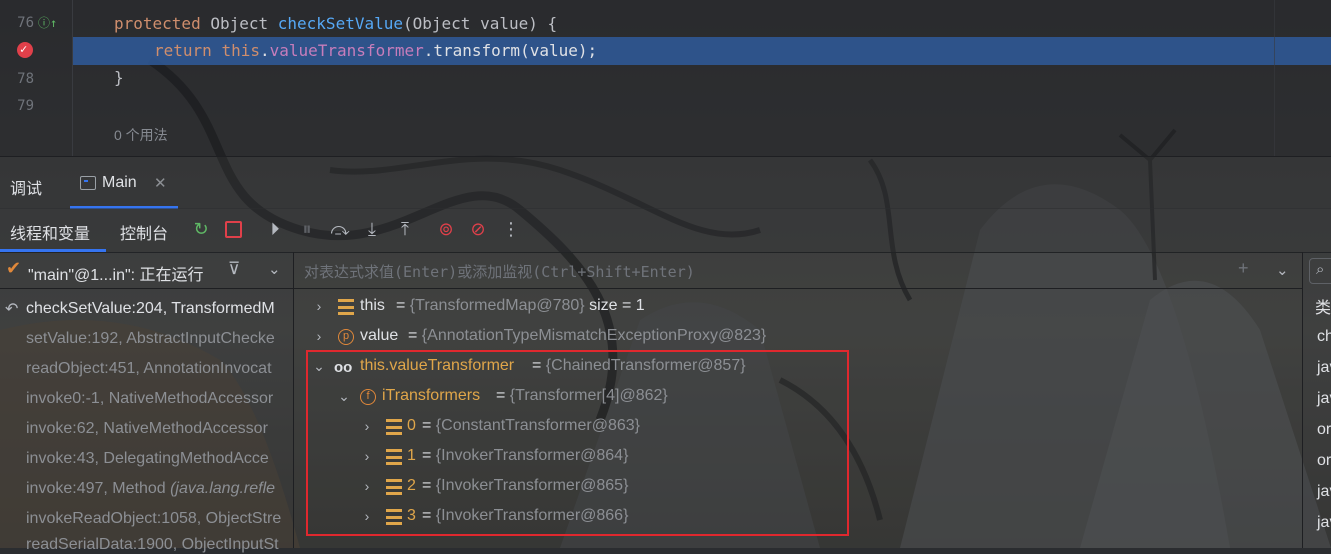  What do you see at coordinates (12, 309) in the screenshot?
I see `frame-return-icon: ↶` at bounding box center [12, 309].